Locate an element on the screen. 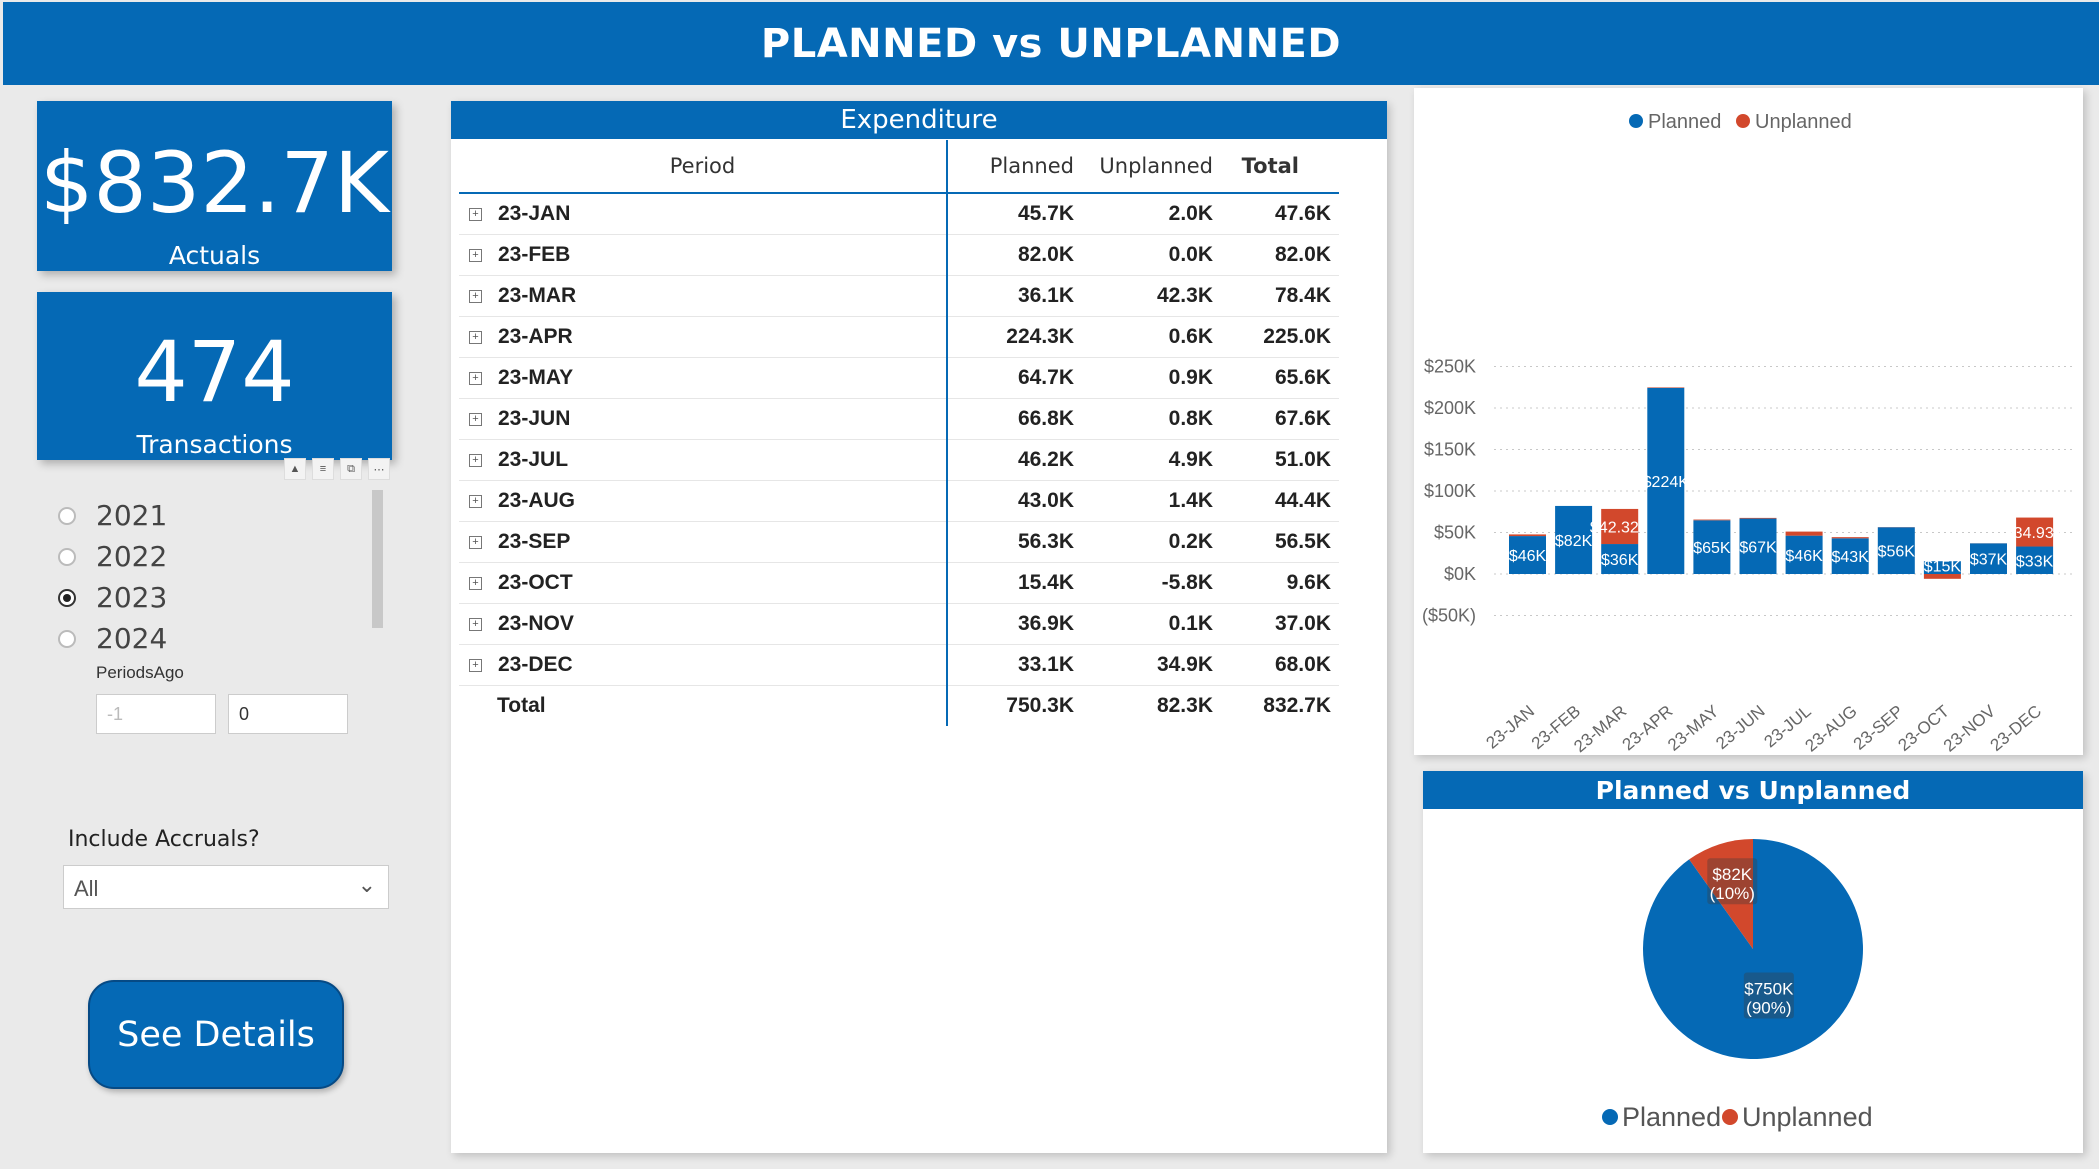 The width and height of the screenshot is (2099, 1169). period-label: 23-APR is located at coordinates (535, 336).